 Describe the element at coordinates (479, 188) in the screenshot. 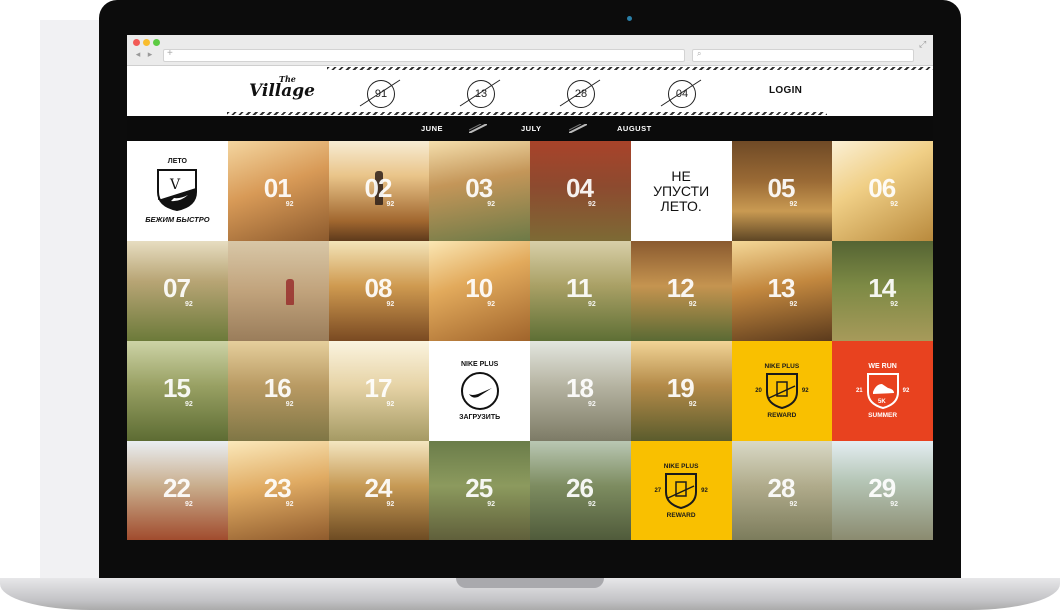

I see `day-number: 03` at that location.